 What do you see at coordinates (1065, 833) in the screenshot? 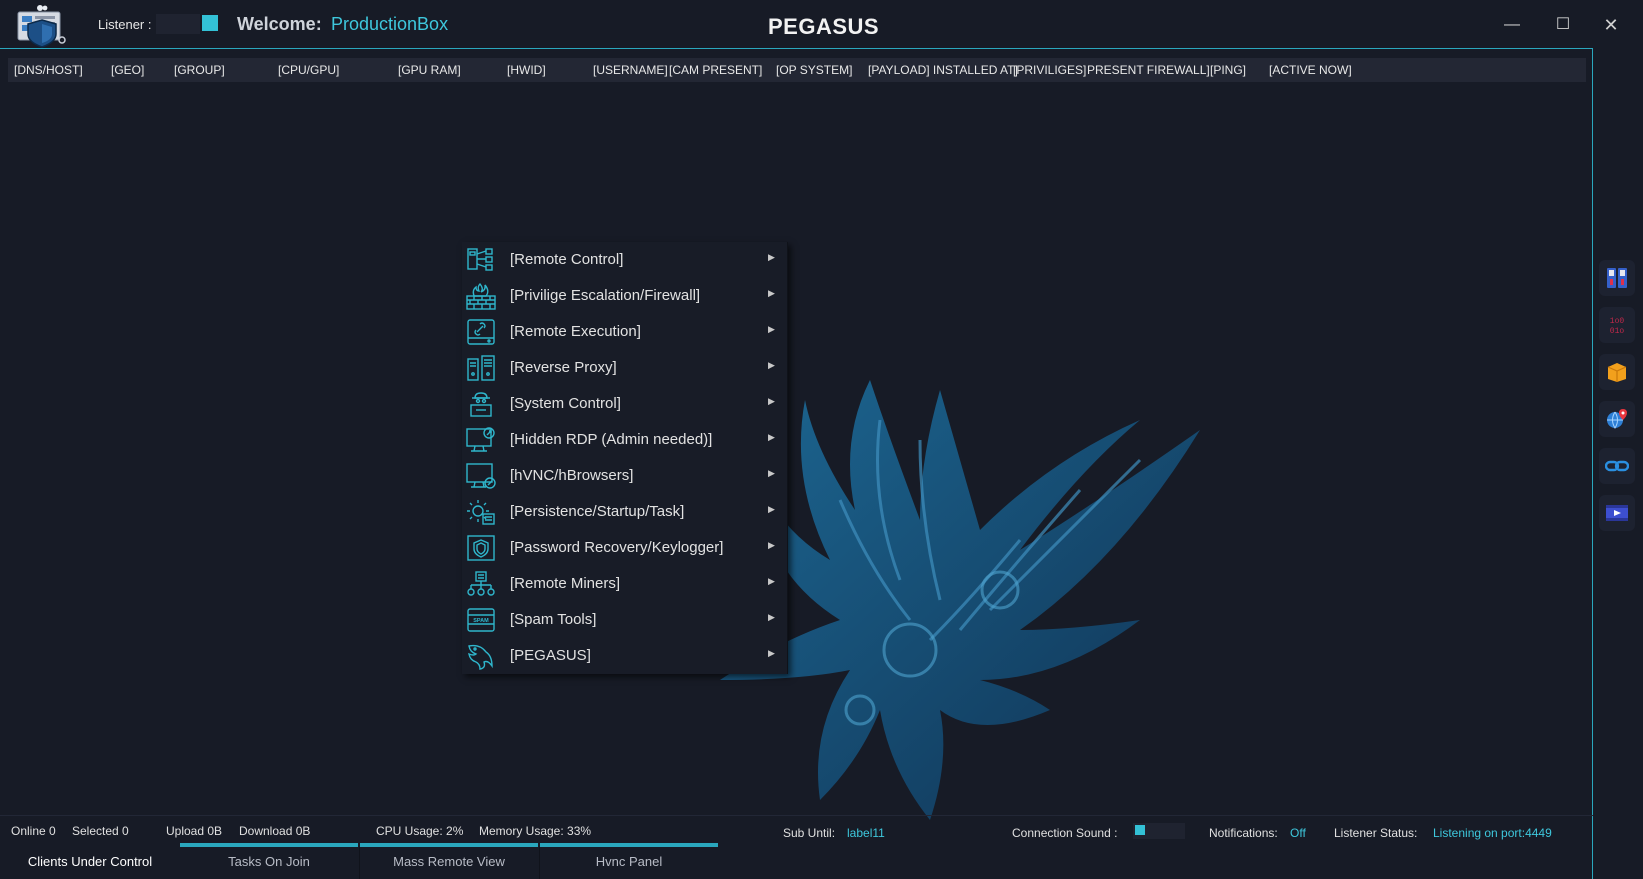
I see `connection-sound-label: Connection Sound :` at bounding box center [1065, 833].